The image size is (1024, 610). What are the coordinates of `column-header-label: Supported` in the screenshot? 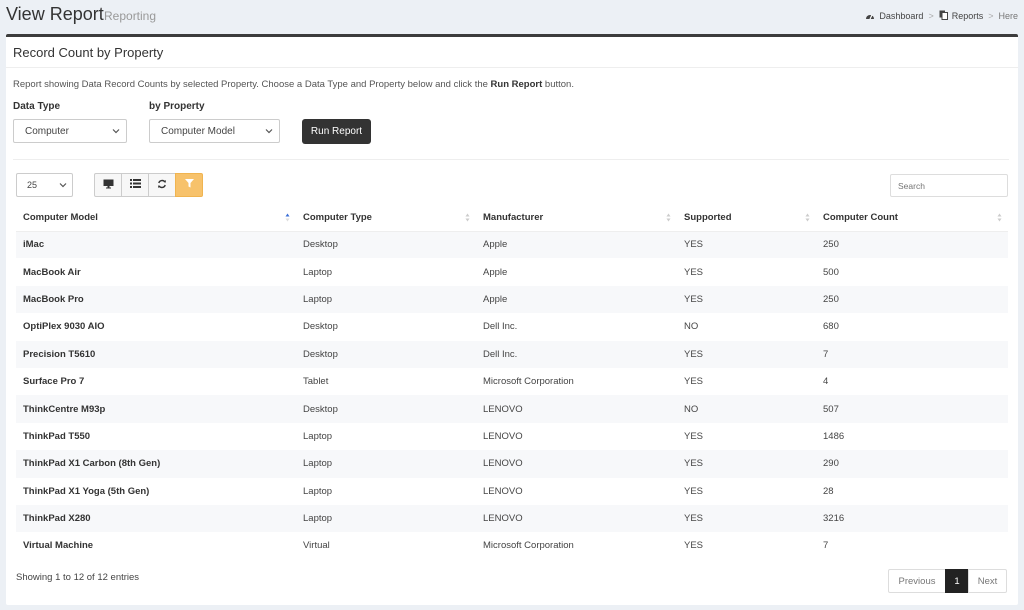 It's located at (708, 218).